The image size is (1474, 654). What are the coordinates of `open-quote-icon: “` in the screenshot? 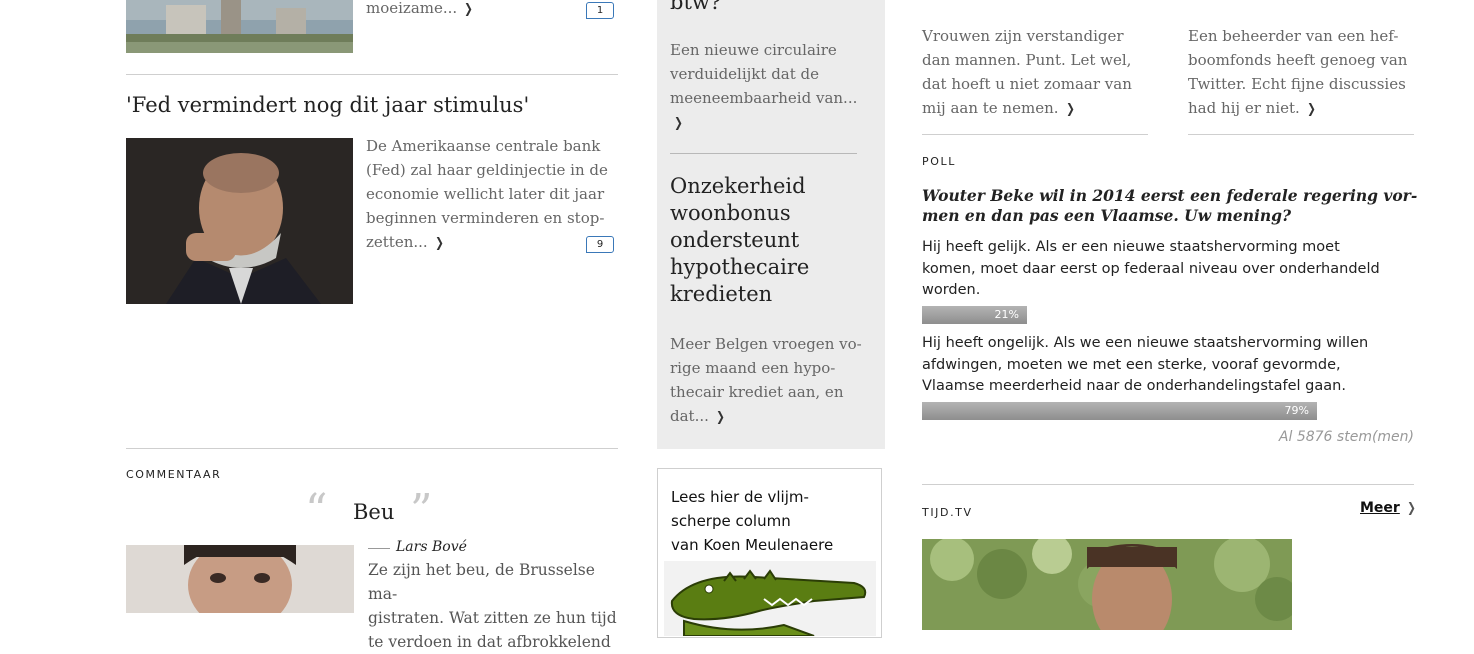 It's located at (316, 510).